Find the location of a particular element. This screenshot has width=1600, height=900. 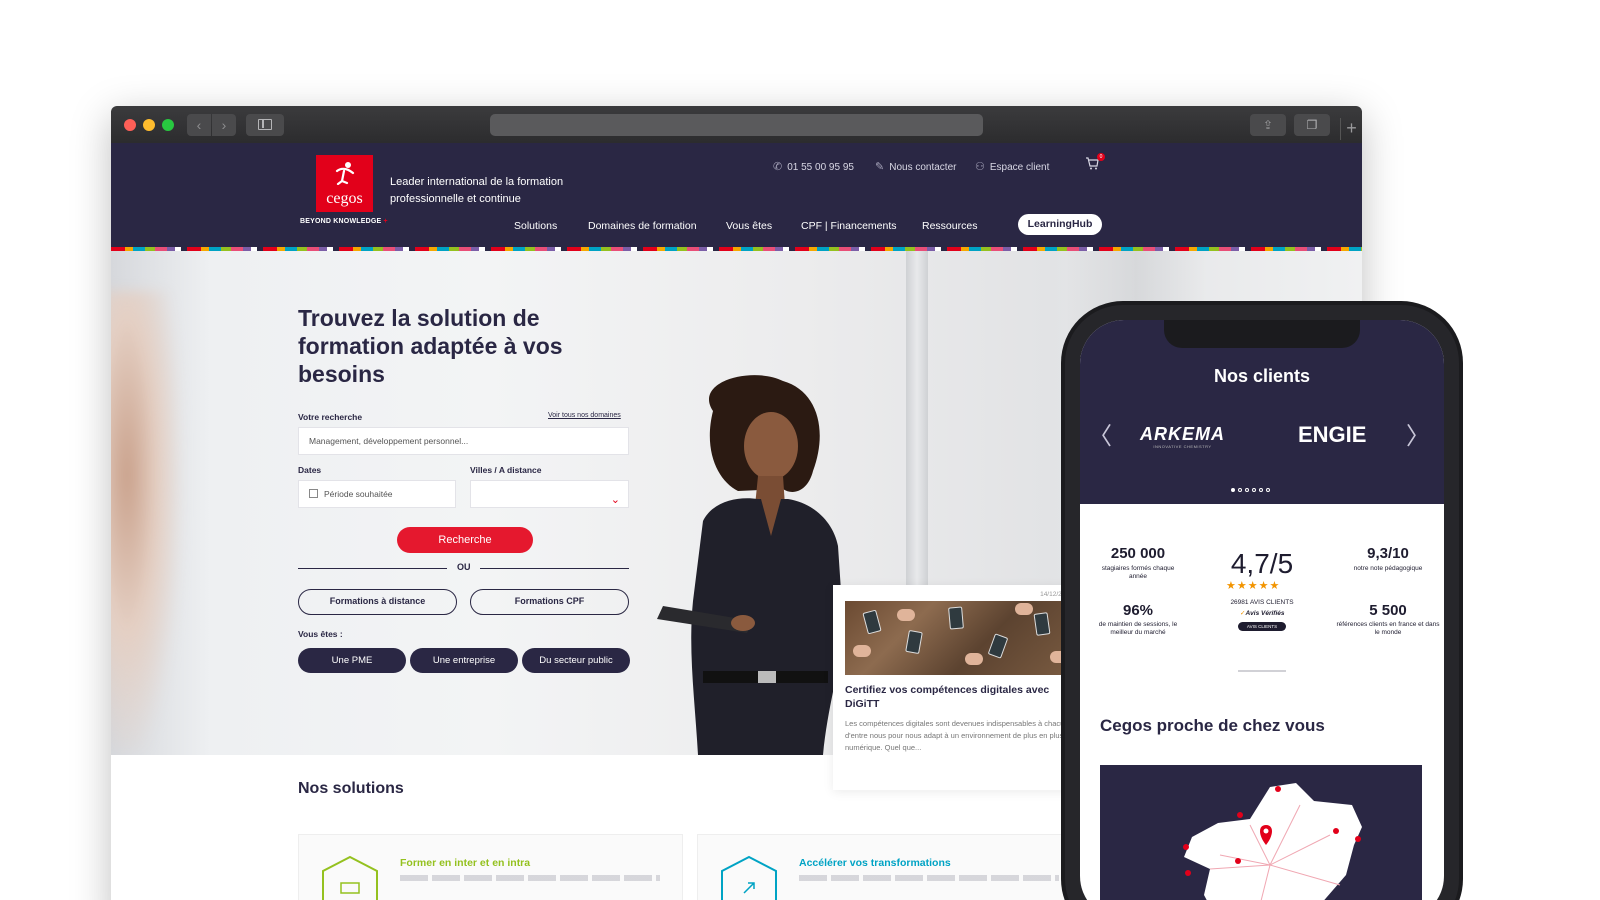

stat-score: 9,3/10 is located at coordinates (1388, 553).